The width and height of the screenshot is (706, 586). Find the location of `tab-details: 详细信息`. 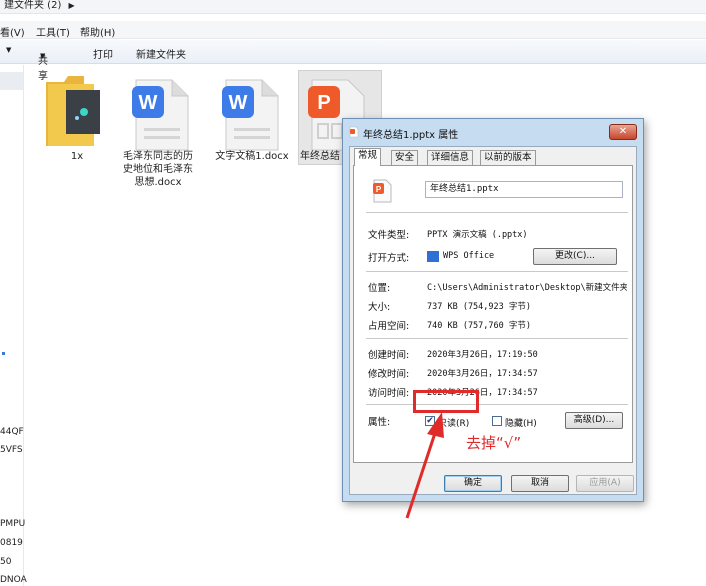

tab-details: 详细信息 is located at coordinates (450, 157).